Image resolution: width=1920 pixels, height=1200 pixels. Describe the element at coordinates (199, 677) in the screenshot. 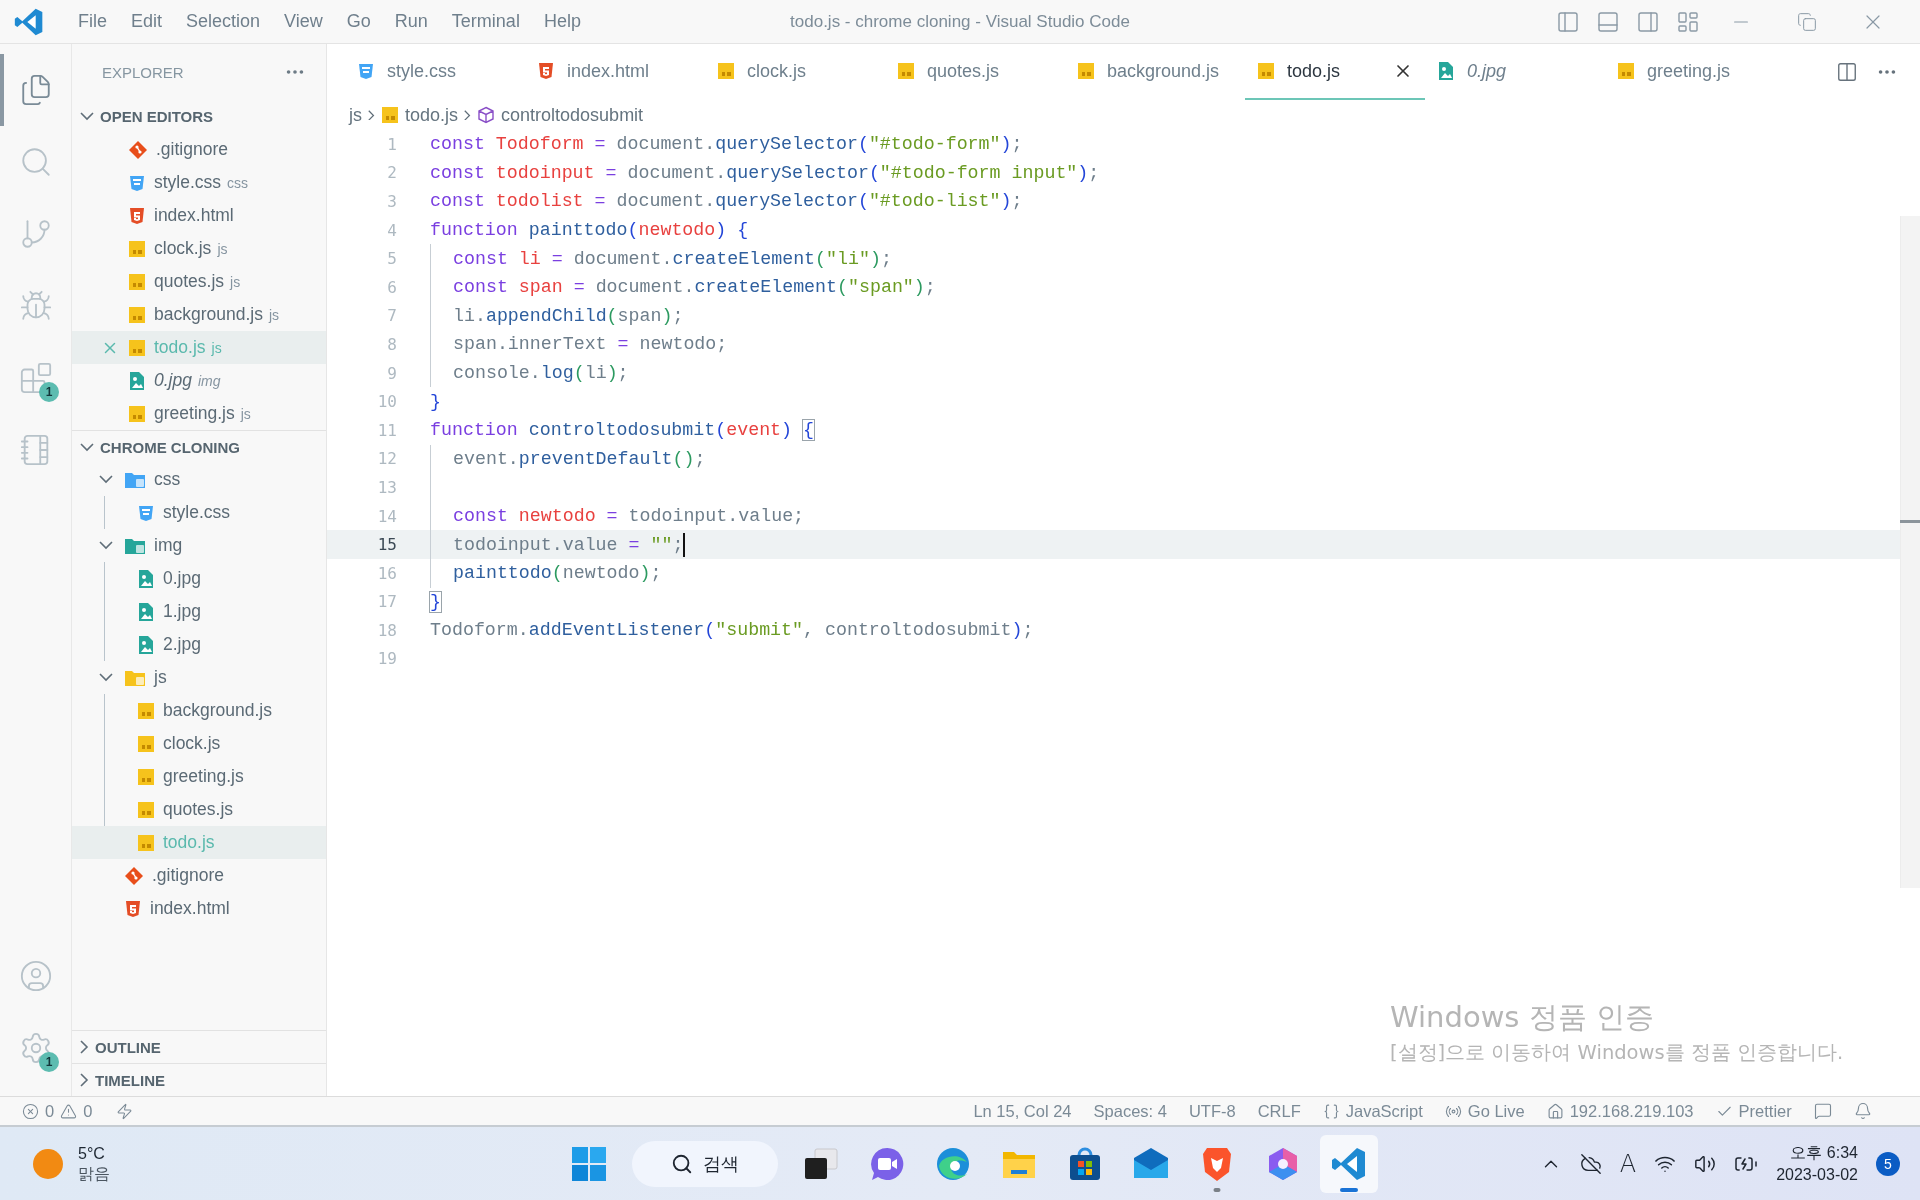

I see `folder-row: js` at that location.